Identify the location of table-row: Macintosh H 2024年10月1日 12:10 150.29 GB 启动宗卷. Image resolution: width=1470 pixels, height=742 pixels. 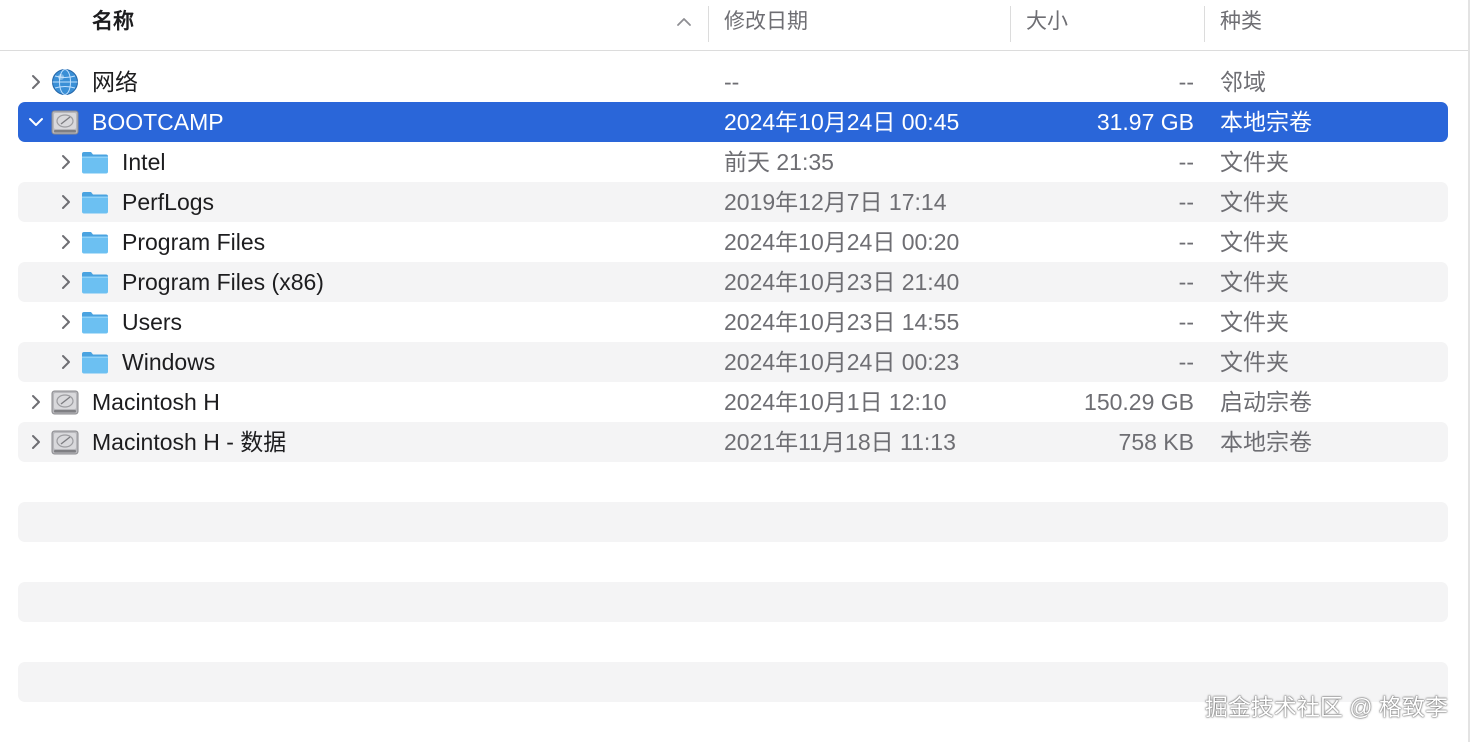
(733, 402).